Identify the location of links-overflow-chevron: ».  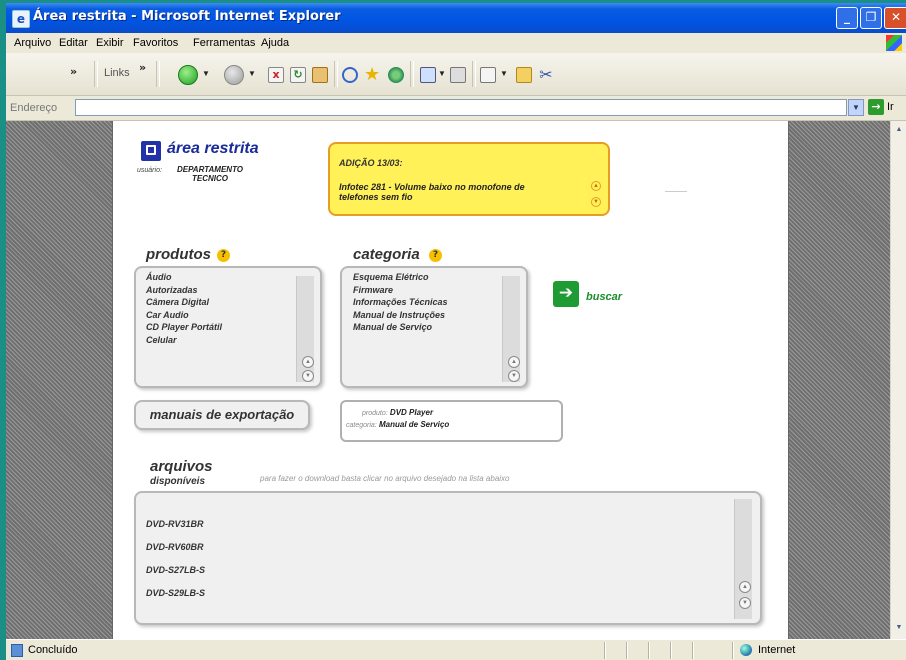
(142, 67).